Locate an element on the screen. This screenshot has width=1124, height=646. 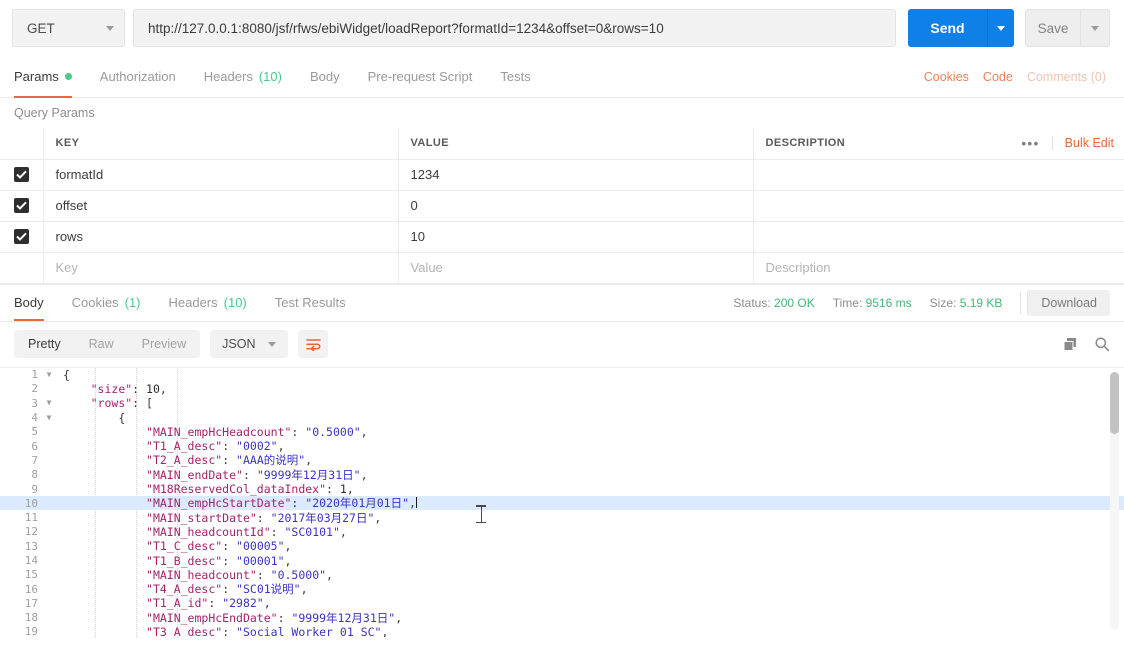
code-line-text: "MAIN_headcountId": "SC0101", is located at coordinates (246, 531).